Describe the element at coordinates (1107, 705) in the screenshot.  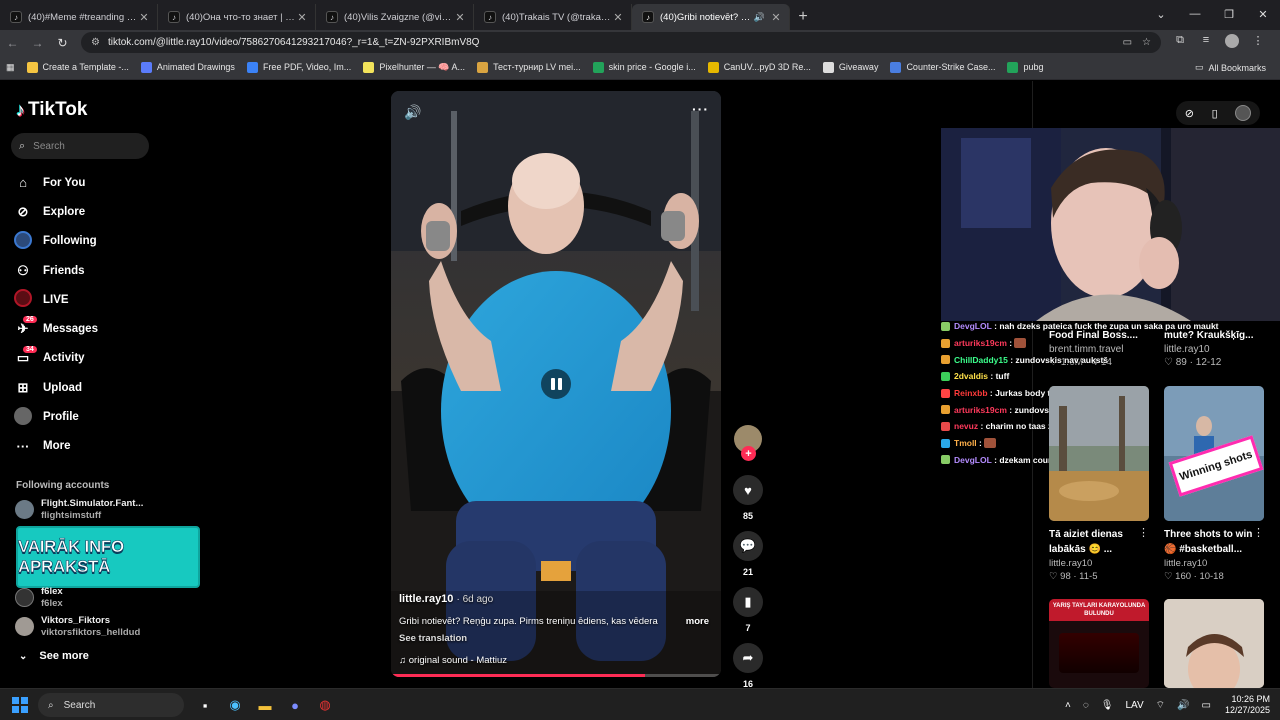
I see `microphone-icon: 🎙` at that location.